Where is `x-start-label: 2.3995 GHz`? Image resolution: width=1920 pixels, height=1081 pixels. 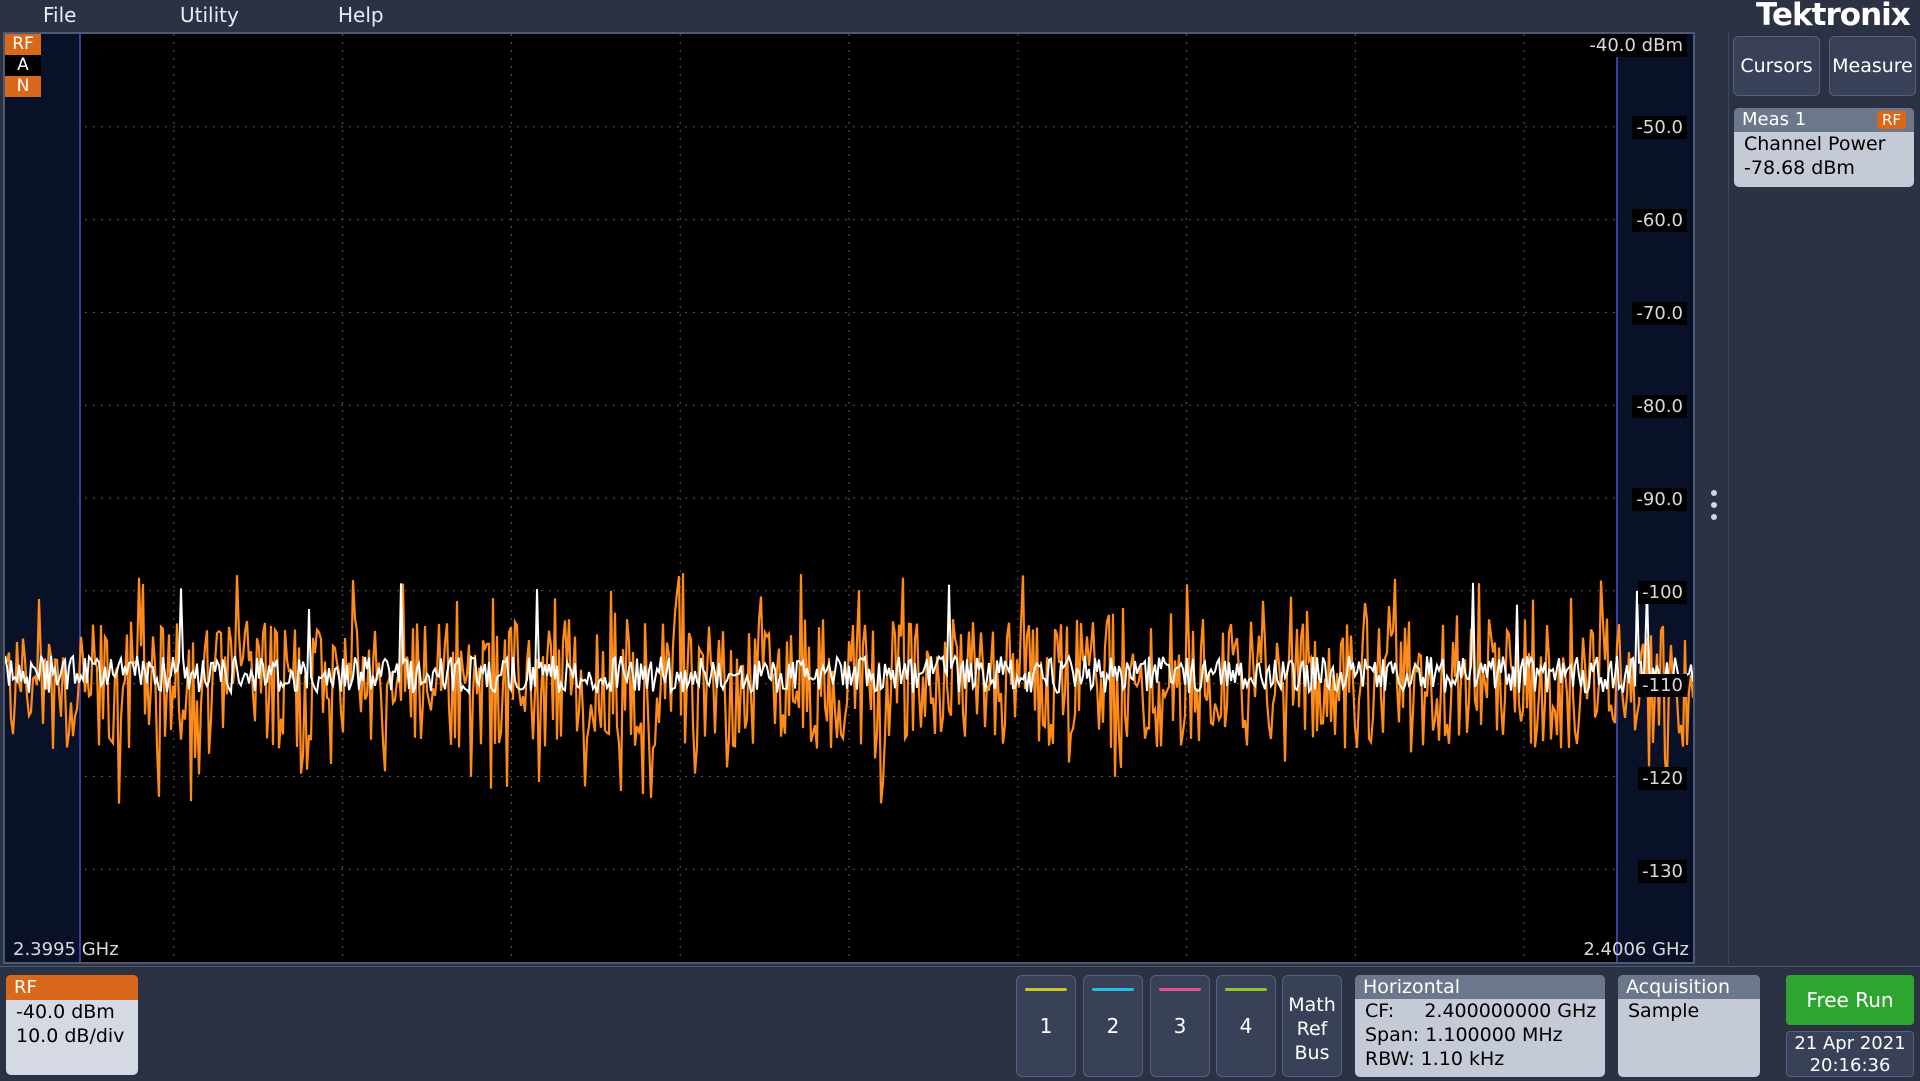 x-start-label: 2.3995 GHz is located at coordinates (66, 949).